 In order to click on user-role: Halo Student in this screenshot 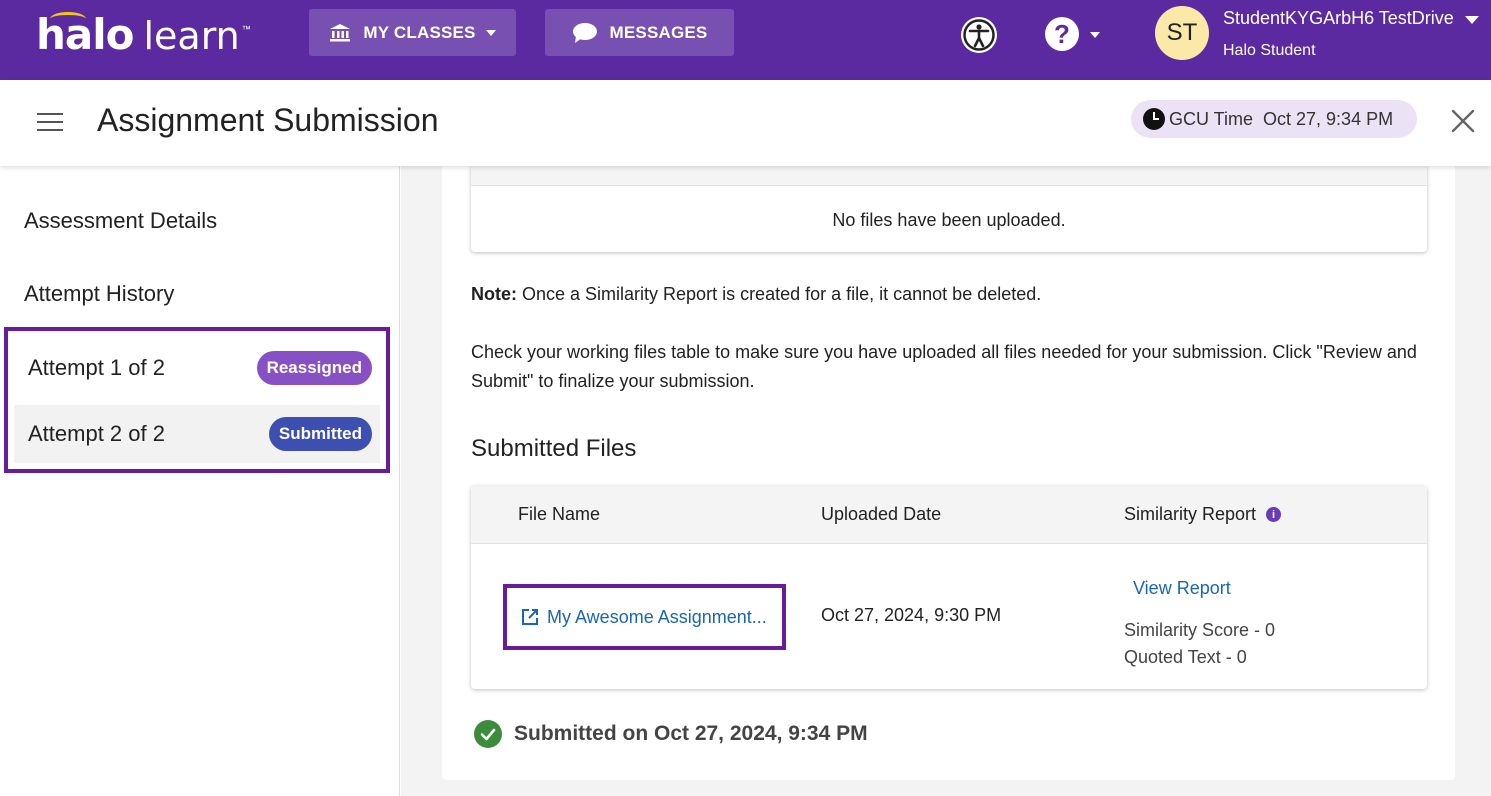, I will do `click(1269, 50)`.